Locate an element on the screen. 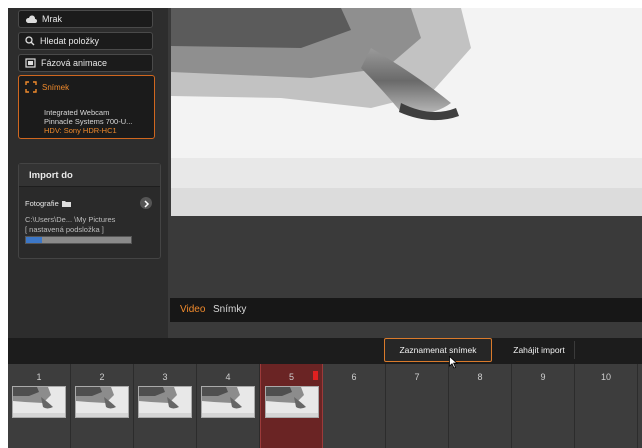 The image size is (642, 448). browse-folder-button is located at coordinates (146, 203).